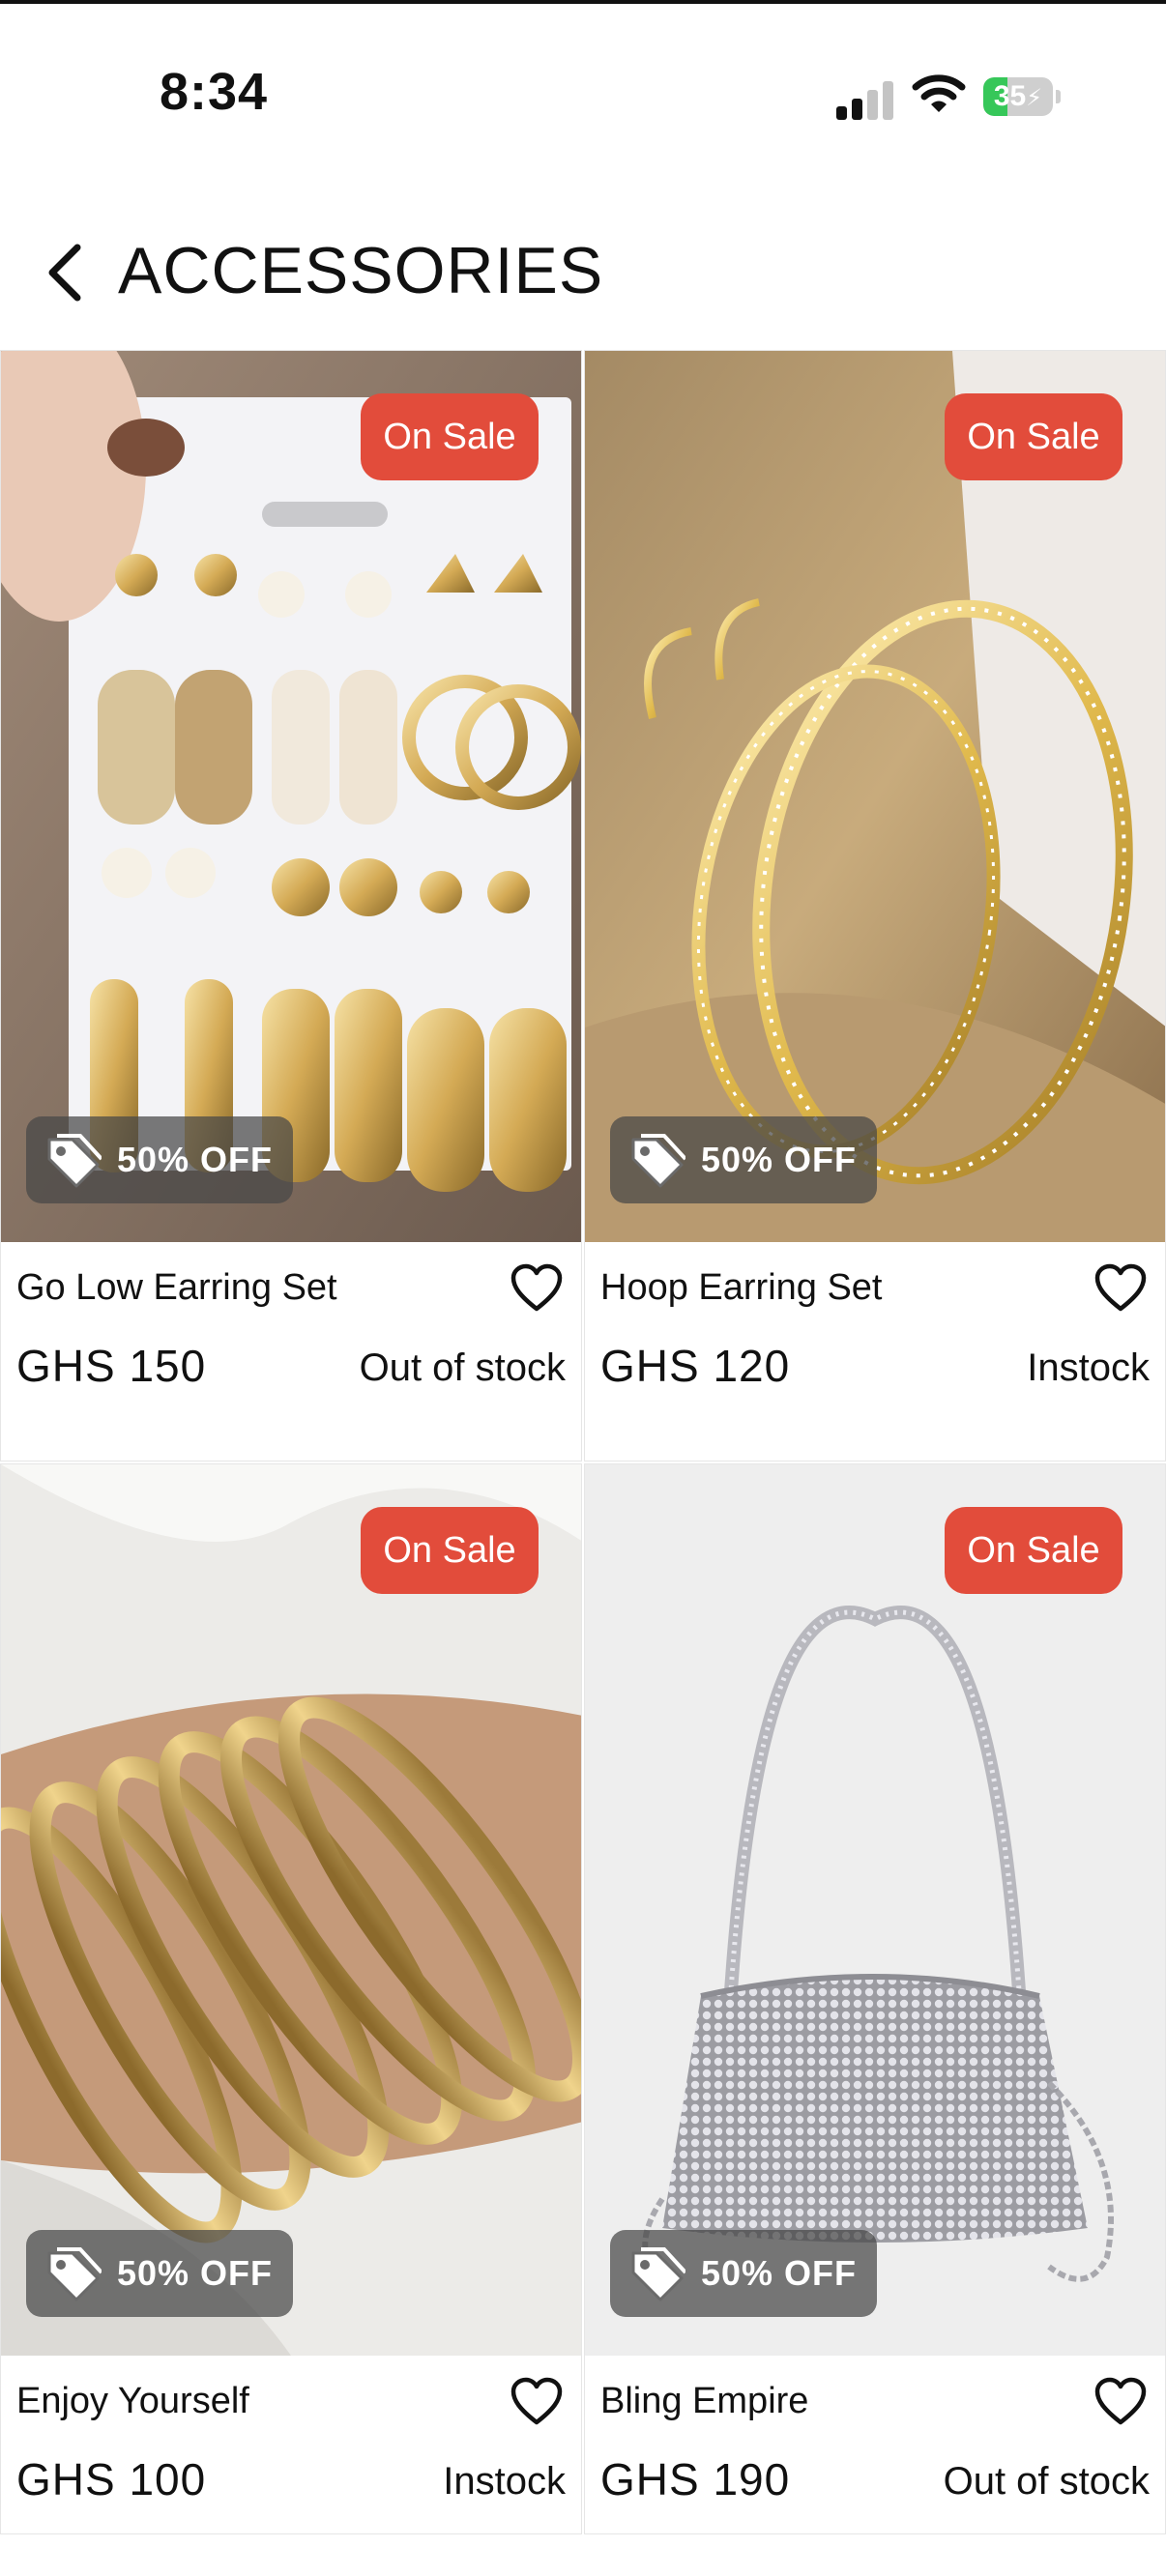 This screenshot has width=1166, height=2576. I want to click on product-price: GHS 100, so click(111, 2479).